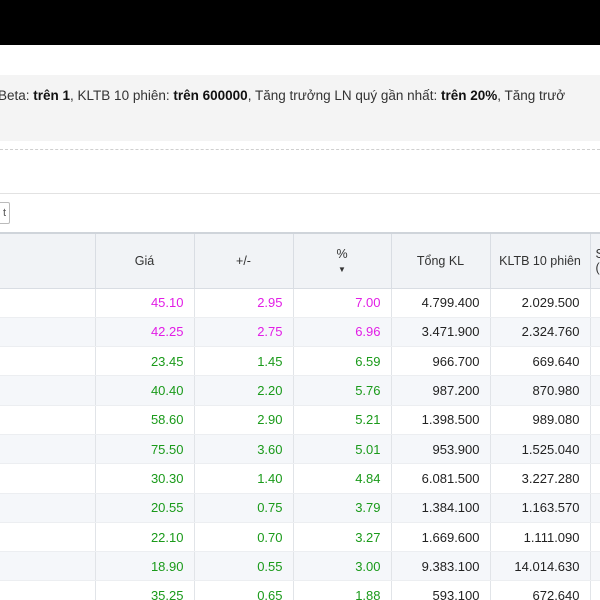 The height and width of the screenshot is (600, 600). What do you see at coordinates (342, 332) in the screenshot?
I see `cell-percent: 6.96` at bounding box center [342, 332].